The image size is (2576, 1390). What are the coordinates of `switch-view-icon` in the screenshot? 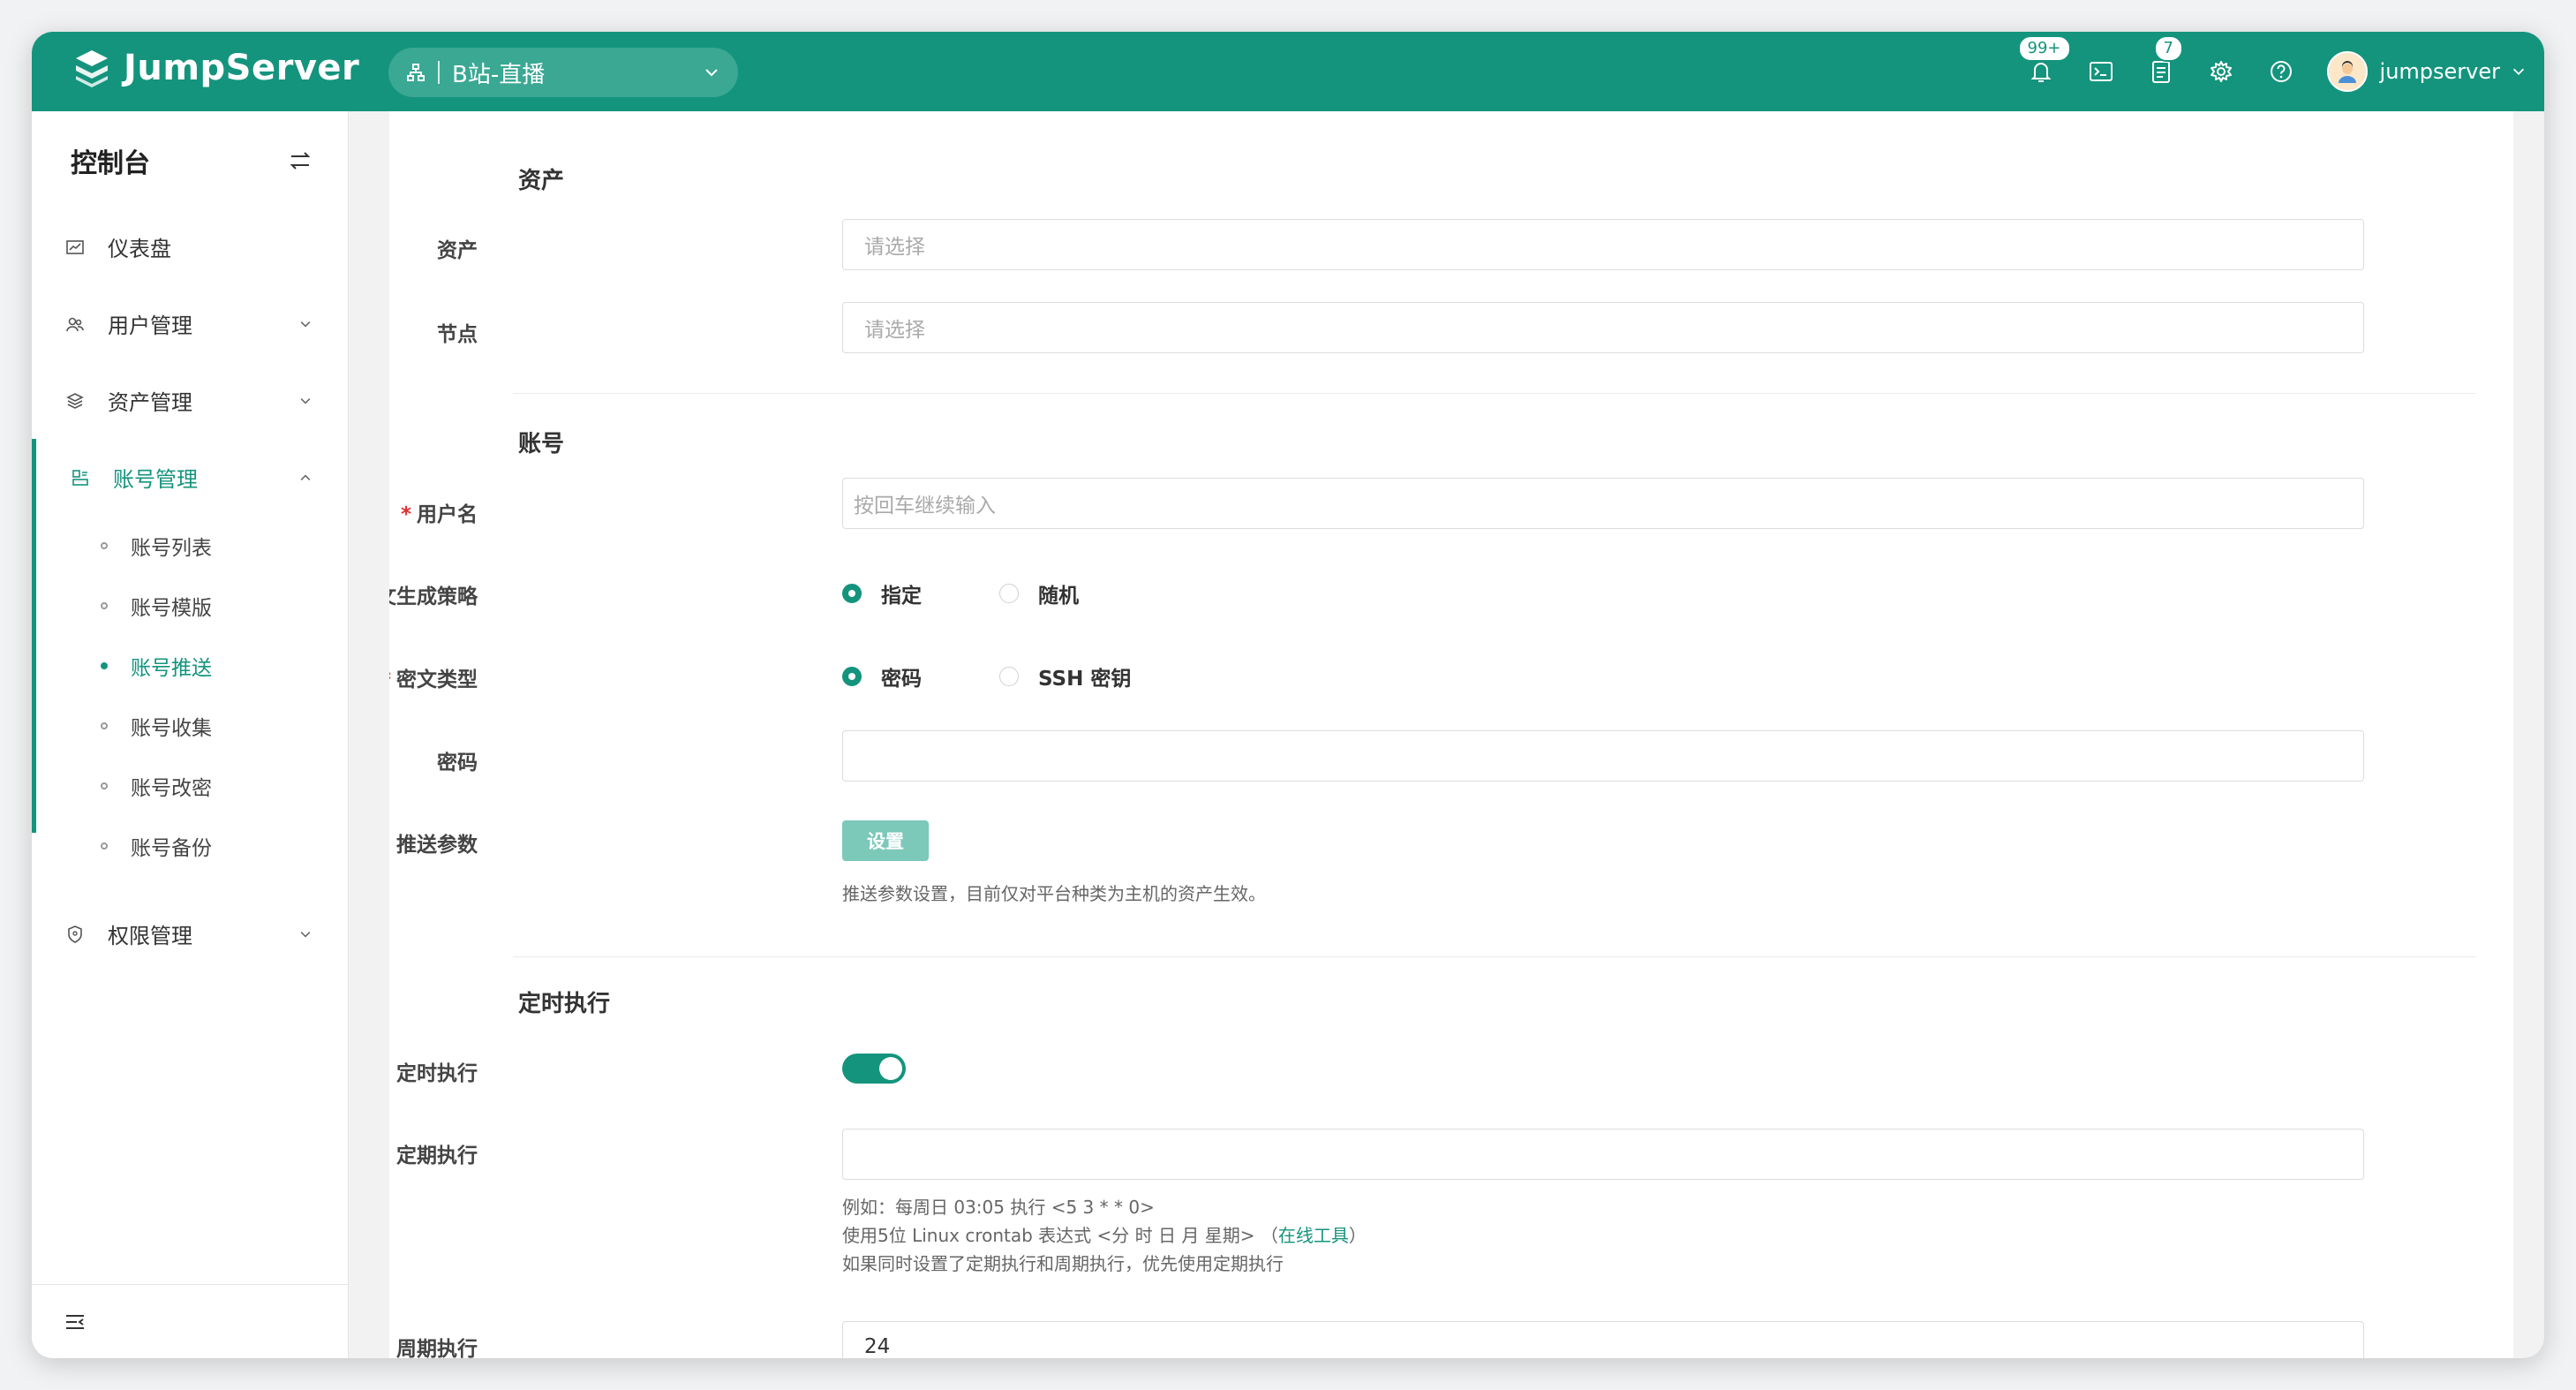 It's located at (301, 161).